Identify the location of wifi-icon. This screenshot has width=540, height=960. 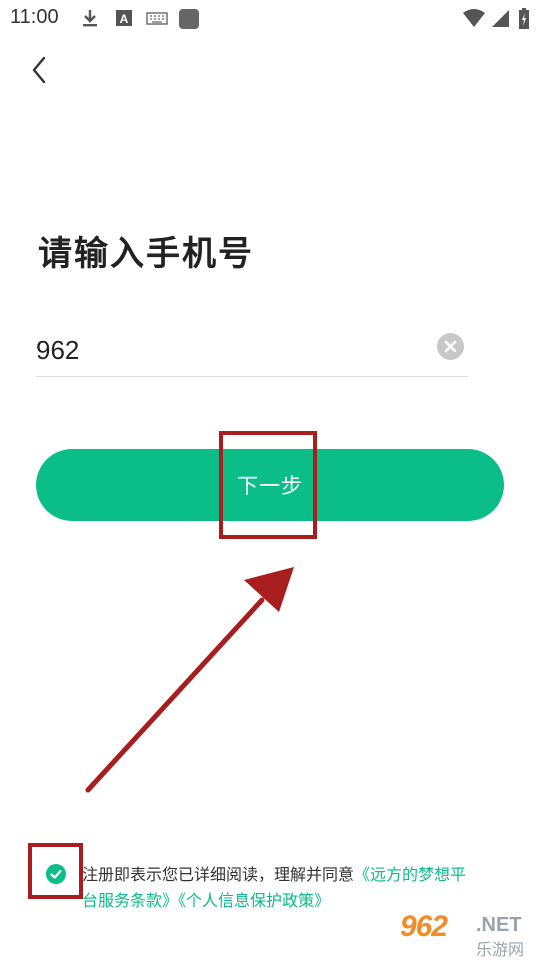
(474, 18).